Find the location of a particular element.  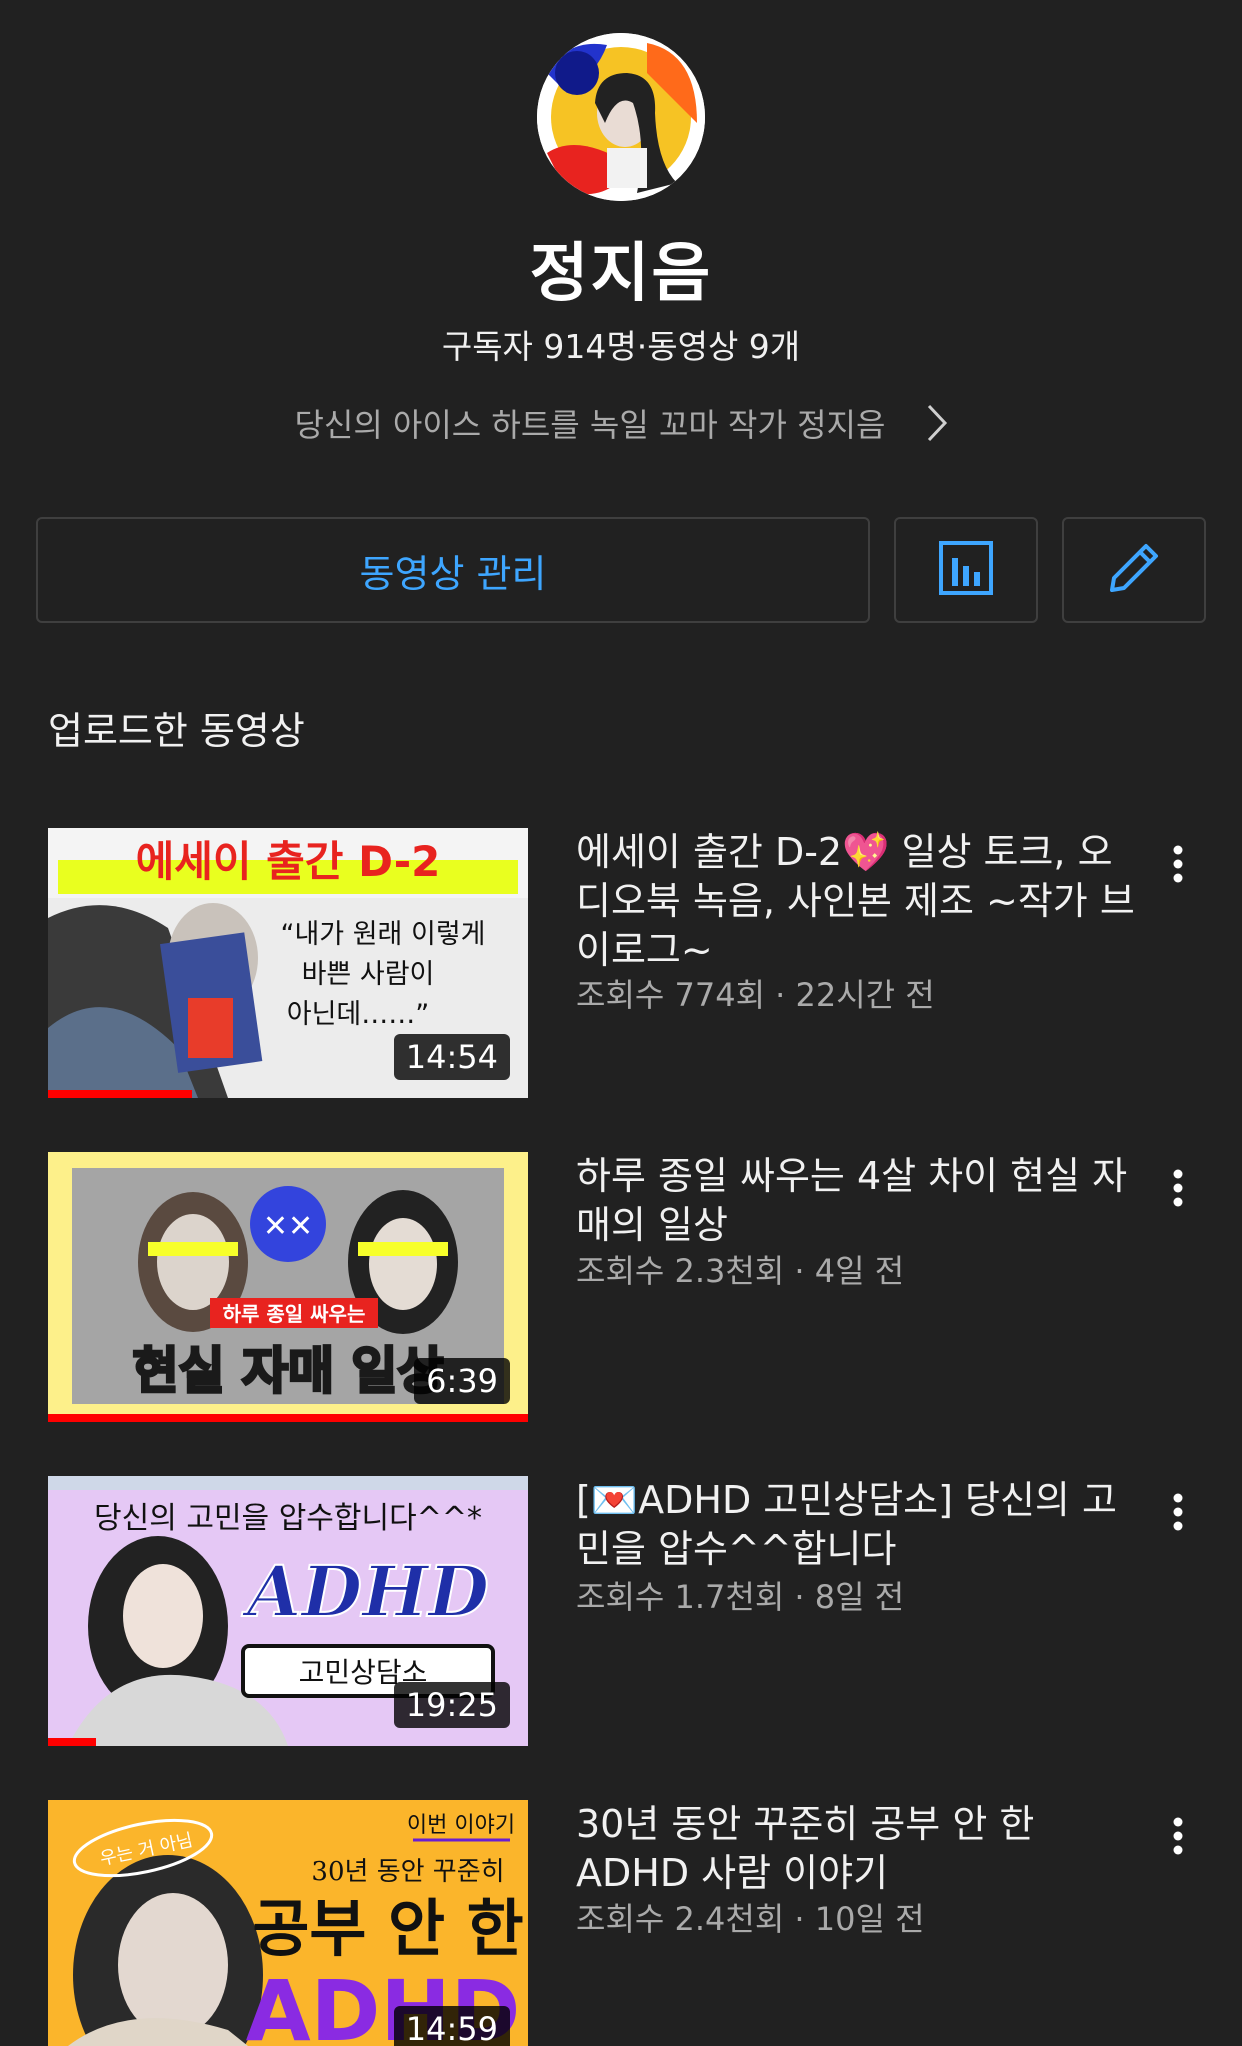

thumb-line1: 30년 동안 꾸준히 is located at coordinates (407, 1872).